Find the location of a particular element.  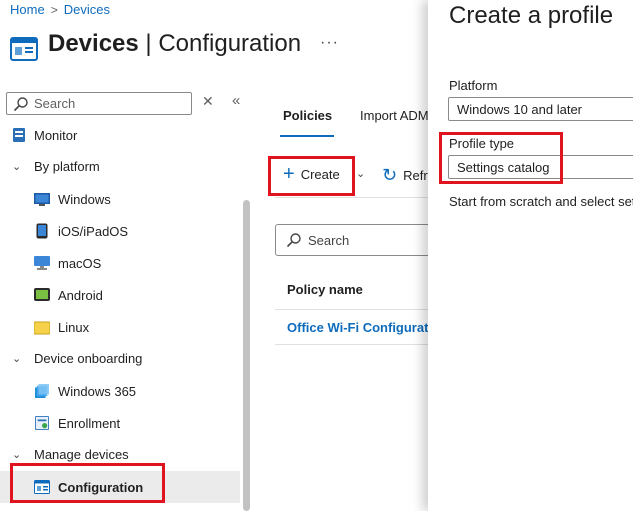

sidebar-item-enrollment: Enrollment is located at coordinates (120, 423).